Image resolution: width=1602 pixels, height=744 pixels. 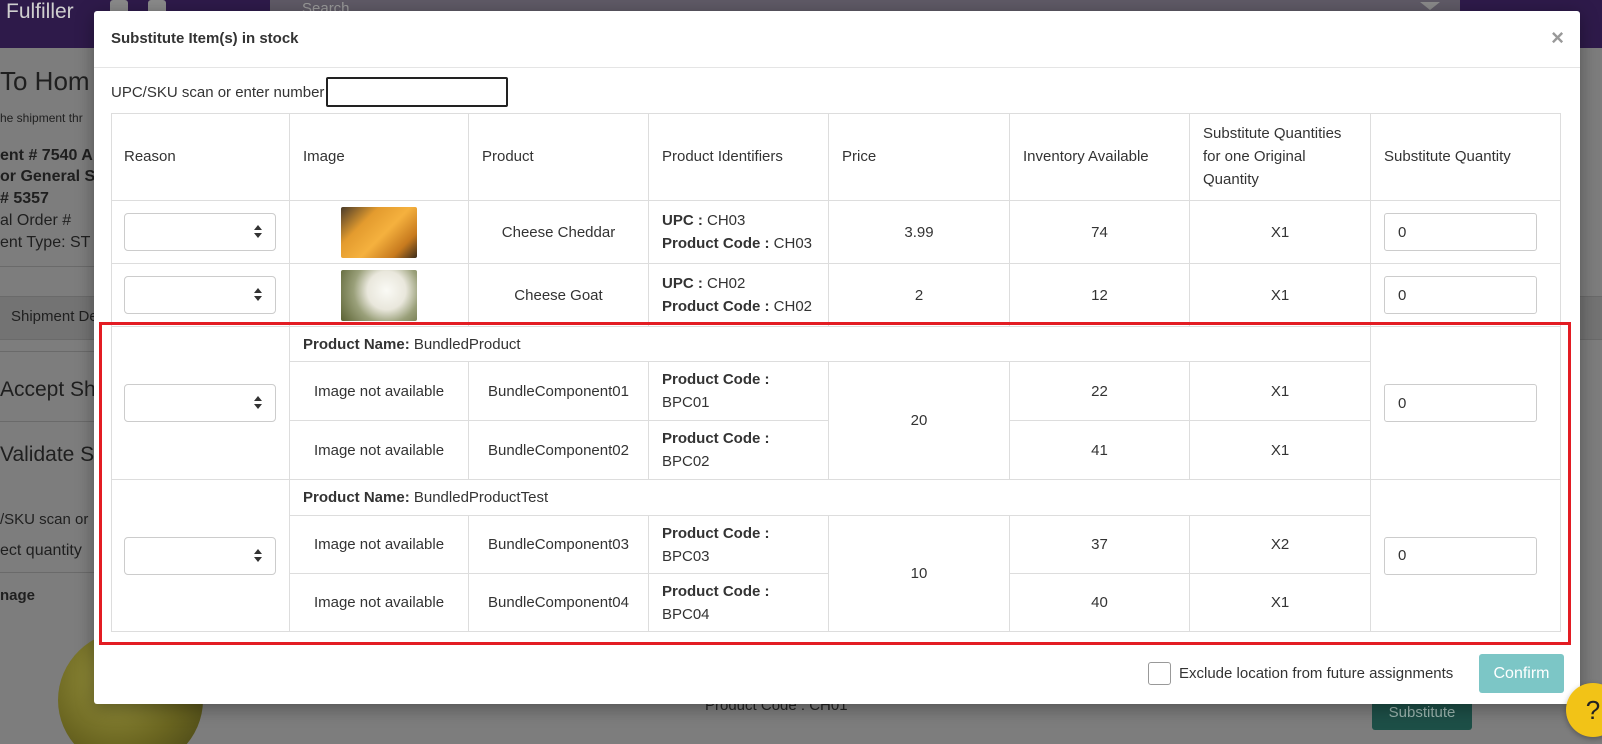 I want to click on inventory-cell: 12, so click(x=1100, y=295).